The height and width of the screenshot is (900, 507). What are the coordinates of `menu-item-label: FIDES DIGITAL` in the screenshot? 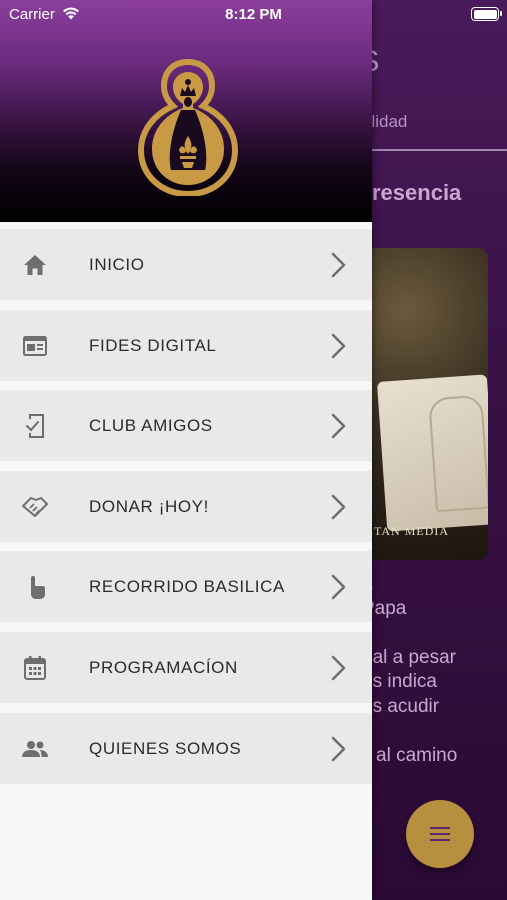 It's located at (153, 345).